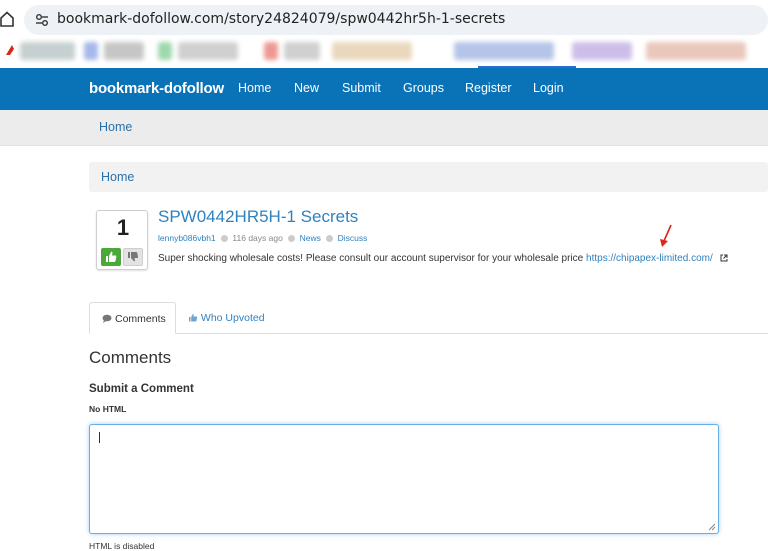  I want to click on upvote-button, so click(111, 257).